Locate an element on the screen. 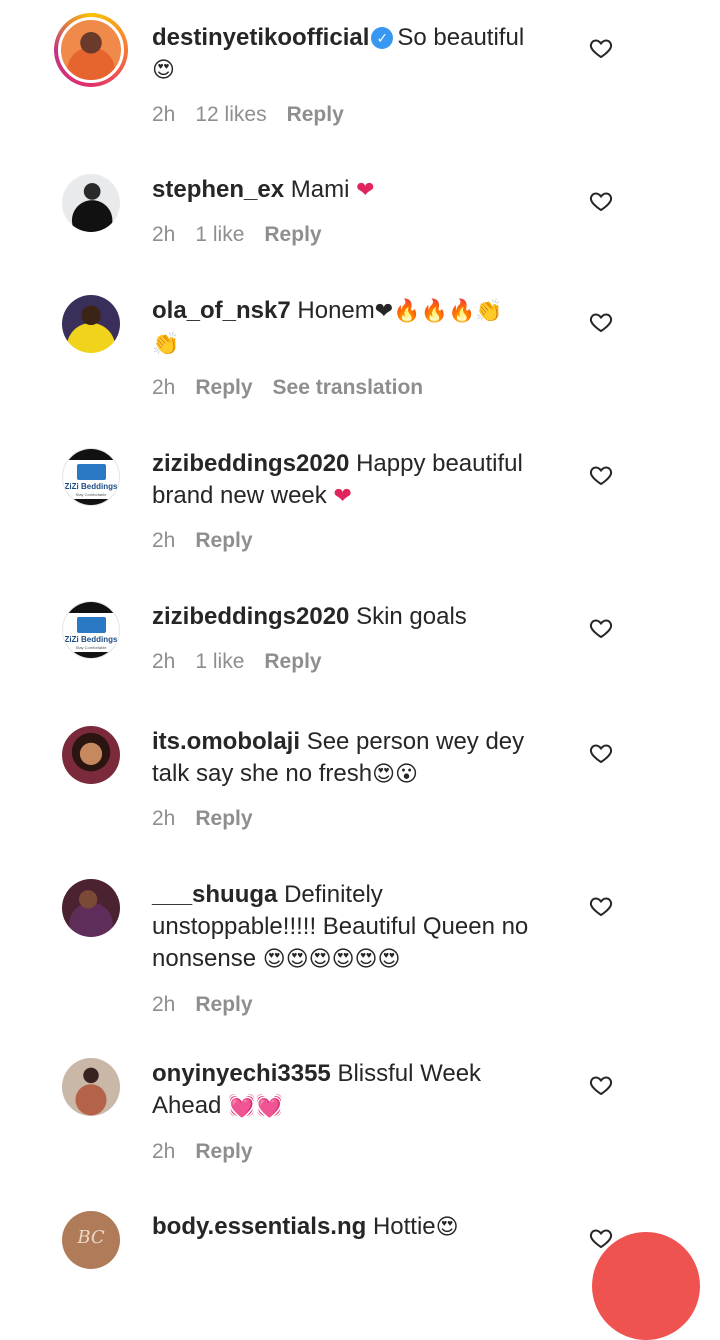 The height and width of the screenshot is (1340, 720). verified-badge-icon: ✓ is located at coordinates (382, 38).